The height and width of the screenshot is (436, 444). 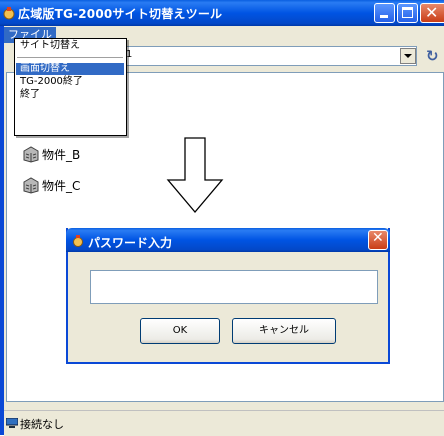 What do you see at coordinates (234, 287) in the screenshot?
I see `password-input` at bounding box center [234, 287].